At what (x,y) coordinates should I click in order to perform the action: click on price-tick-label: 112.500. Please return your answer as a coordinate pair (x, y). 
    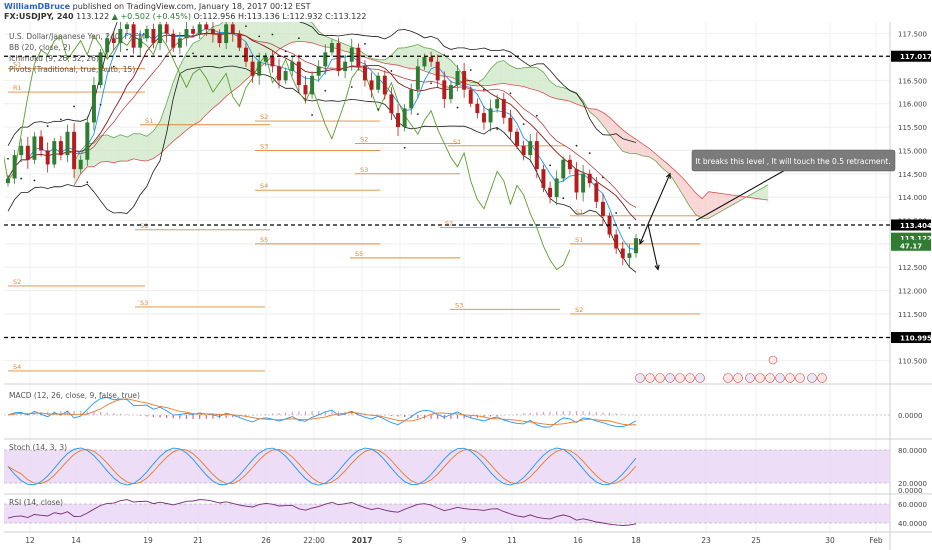
    Looking at the image, I should click on (912, 268).